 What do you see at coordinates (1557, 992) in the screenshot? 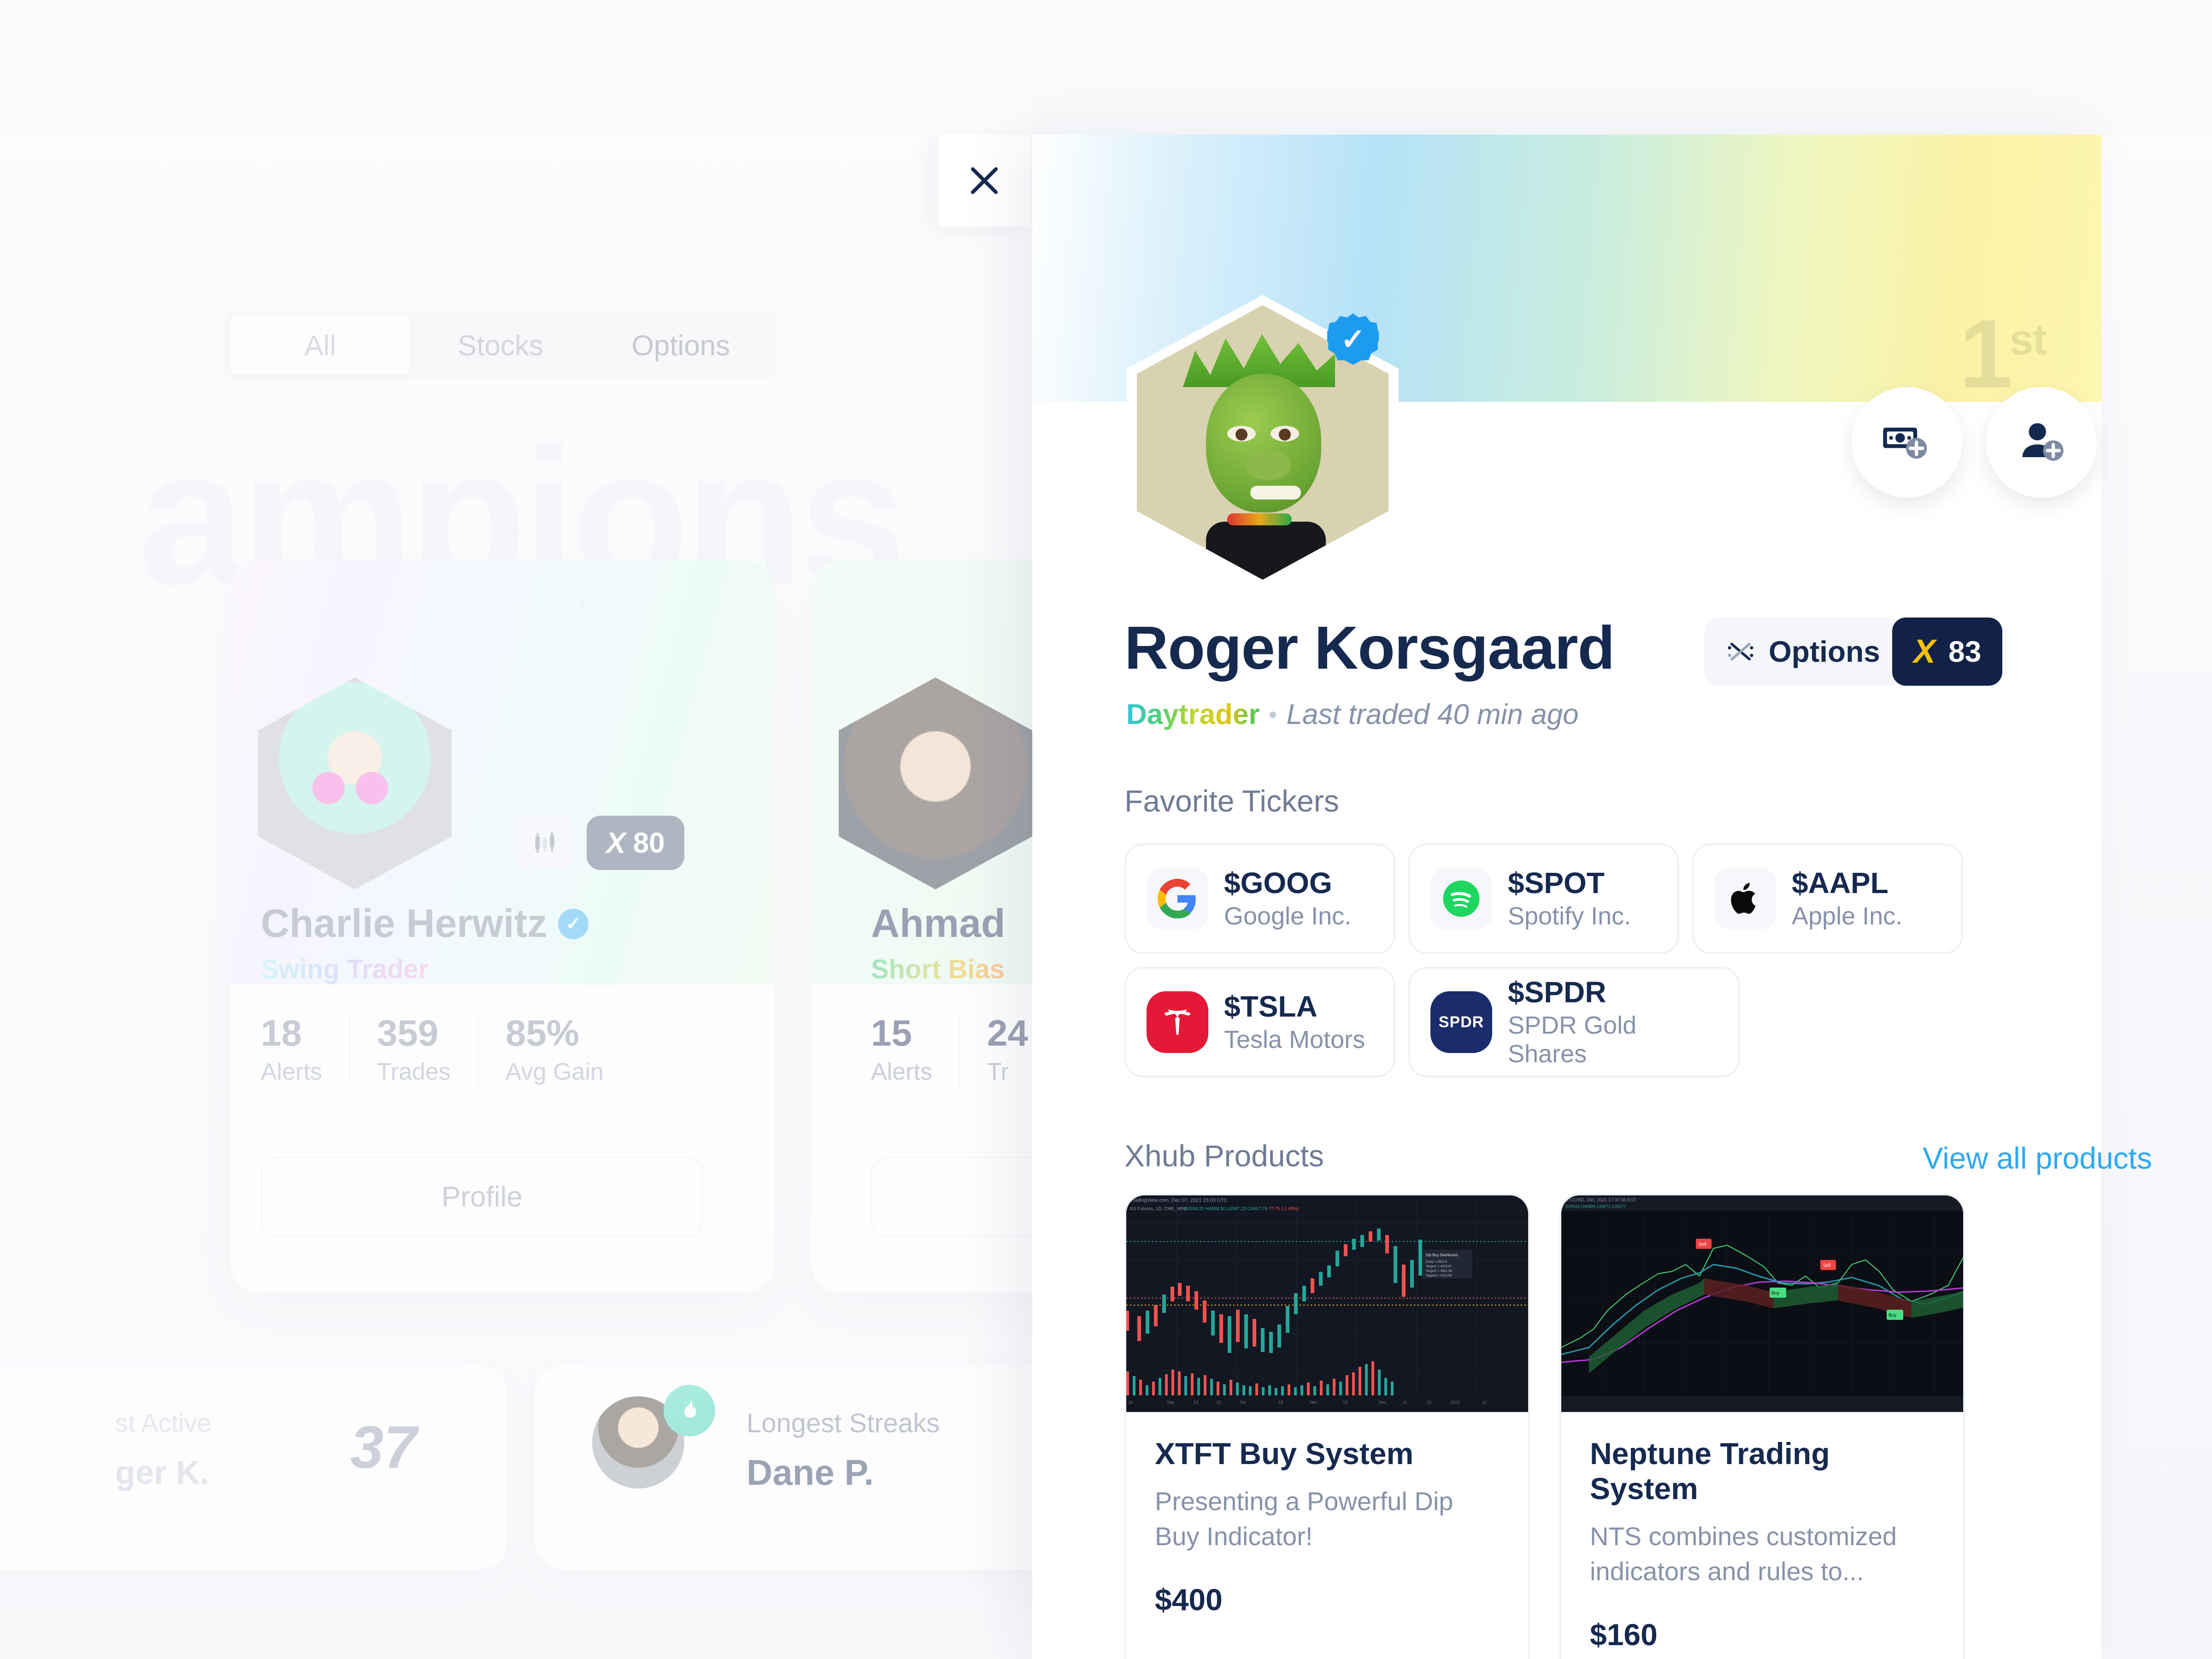
I see `ticker-symbol: $SPDR` at bounding box center [1557, 992].